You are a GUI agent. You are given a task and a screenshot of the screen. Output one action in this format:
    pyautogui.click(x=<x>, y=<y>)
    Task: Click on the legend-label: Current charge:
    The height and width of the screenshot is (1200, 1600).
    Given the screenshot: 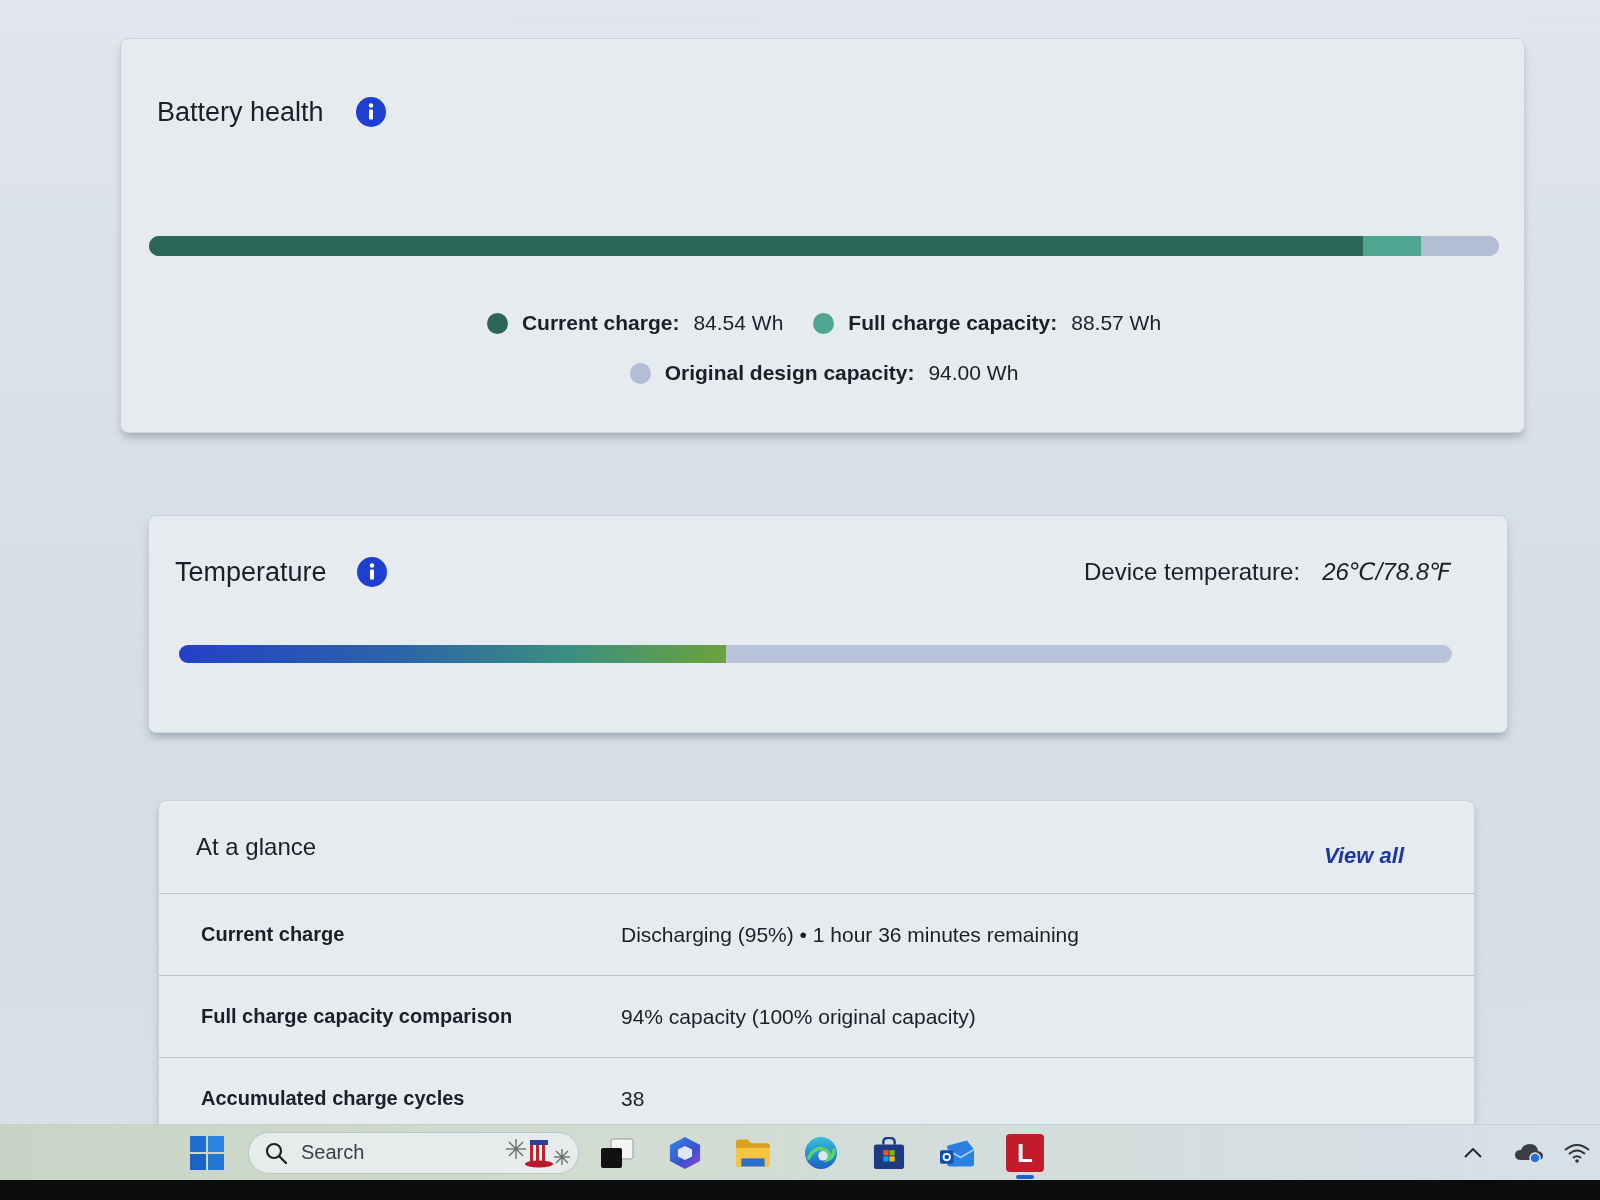 What is the action you would take?
    pyautogui.click(x=600, y=323)
    